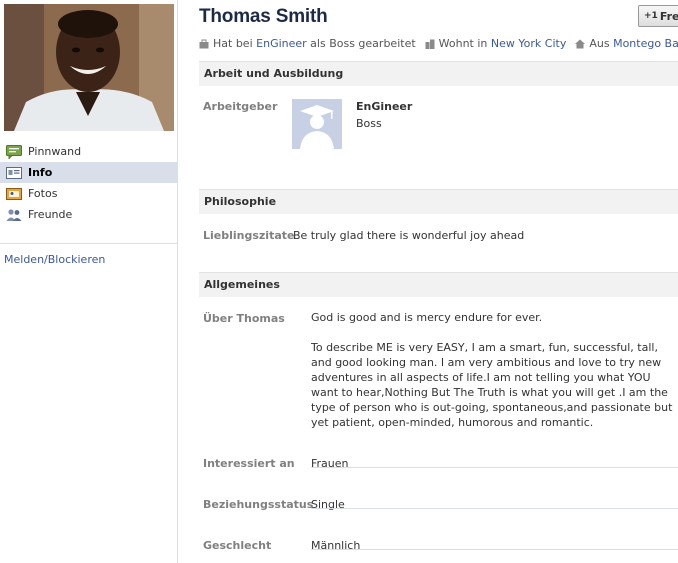 The height and width of the screenshot is (563, 678). I want to click on employer-role: Boss, so click(369, 123).